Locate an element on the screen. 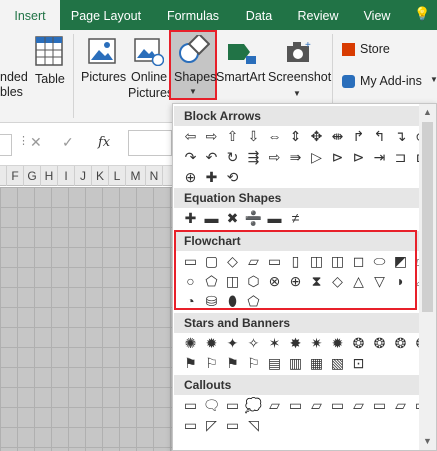 This screenshot has width=437, height=451. shape-item: ✷ is located at coordinates (316, 343).